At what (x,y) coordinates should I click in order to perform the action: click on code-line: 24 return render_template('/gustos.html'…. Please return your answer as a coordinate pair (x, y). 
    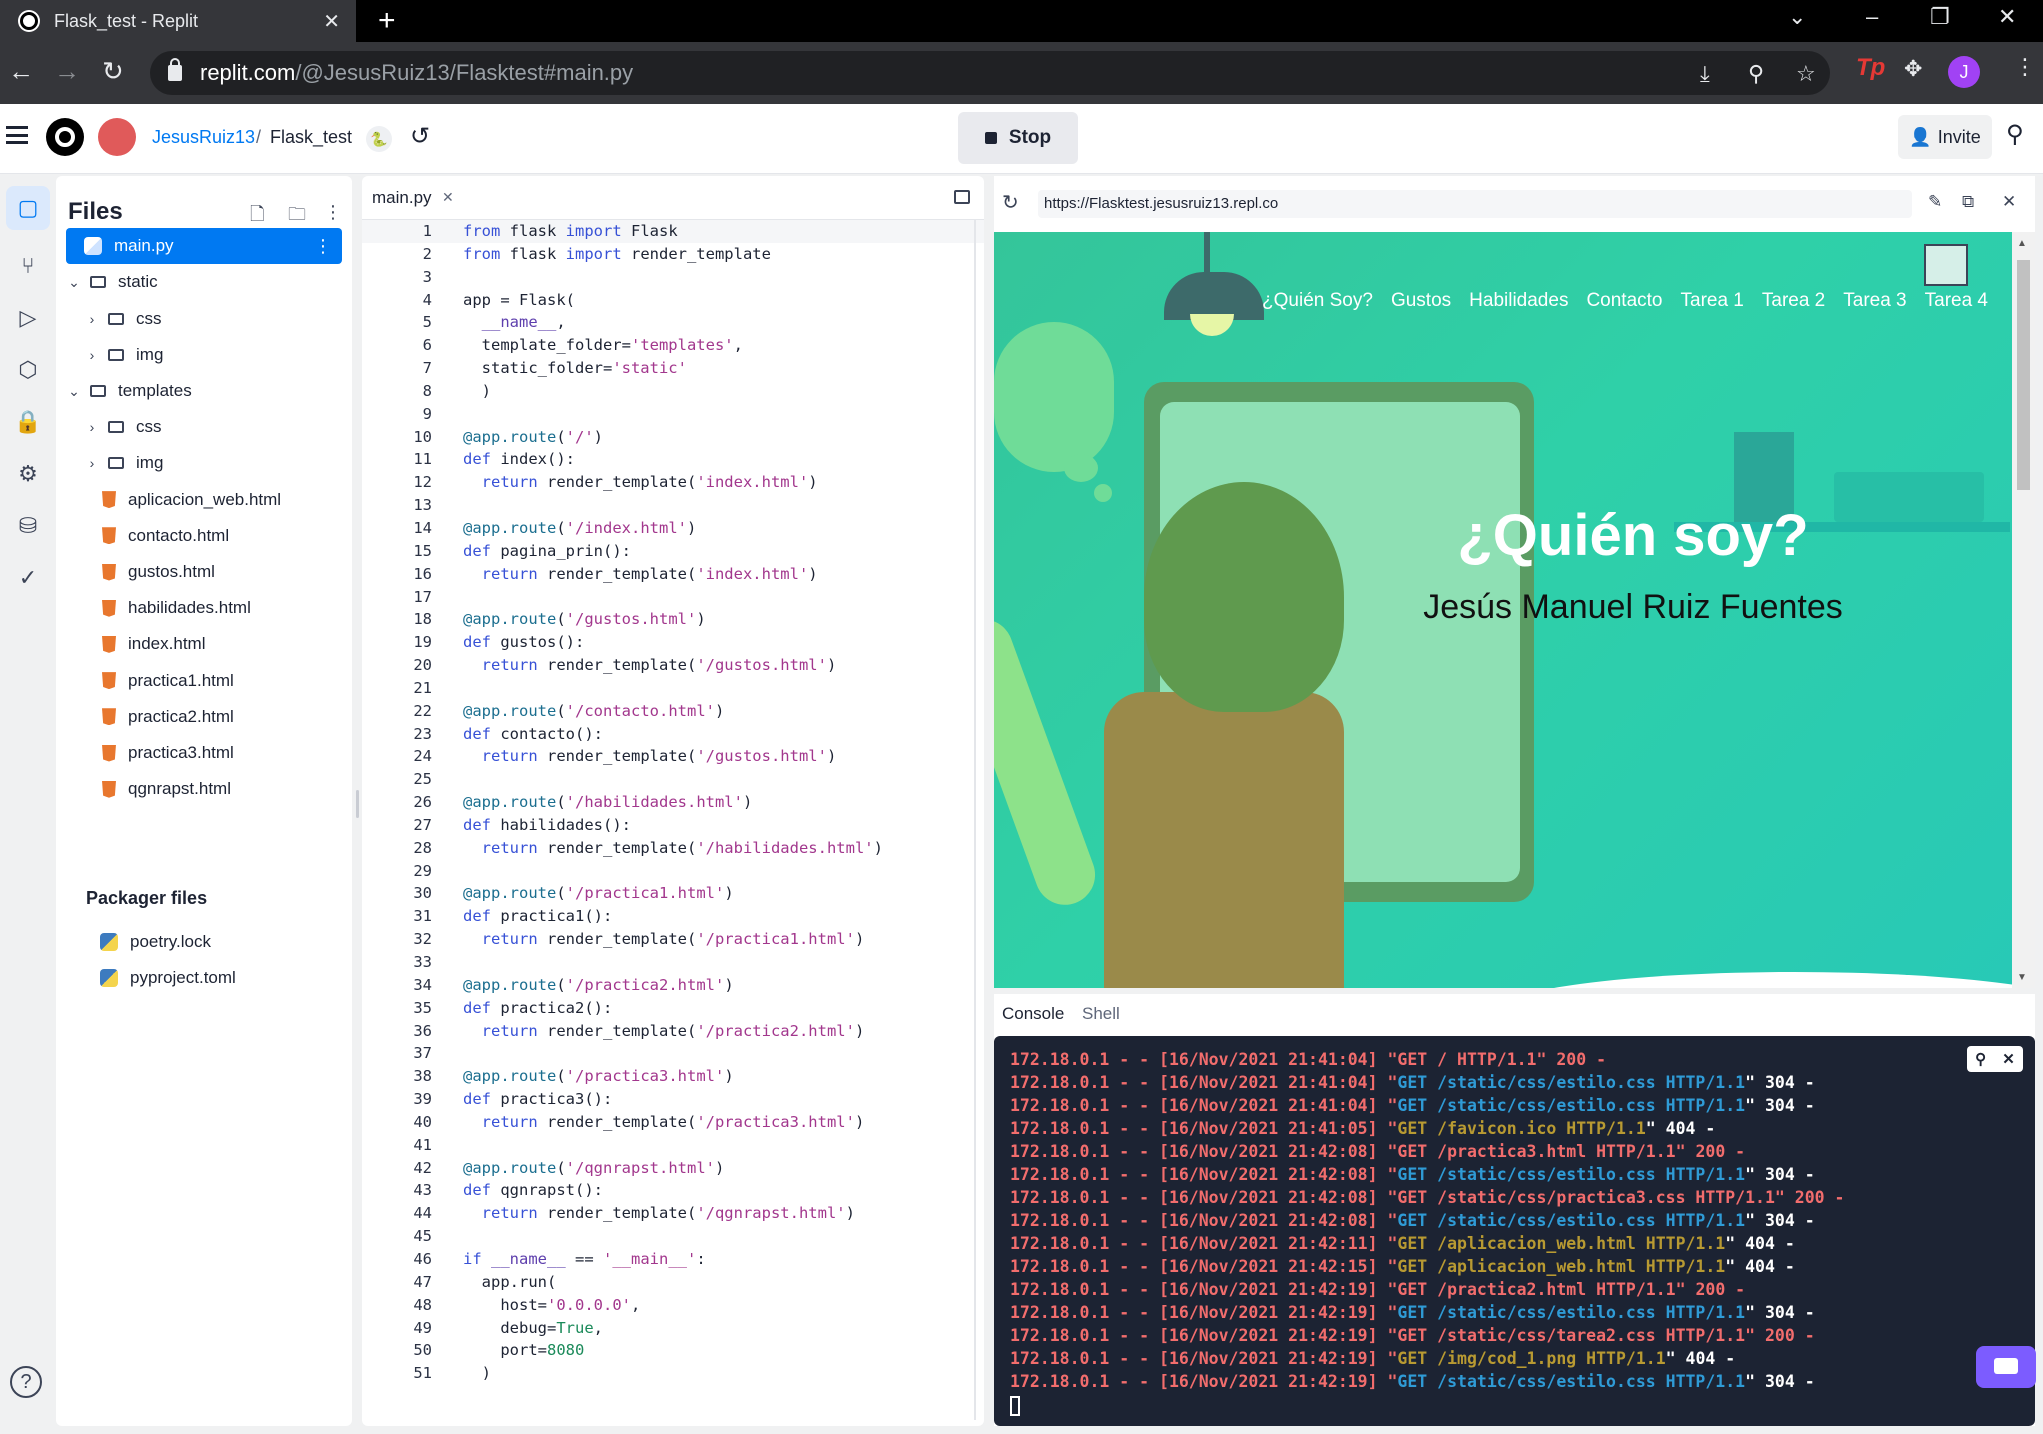
    Looking at the image, I should click on (673, 756).